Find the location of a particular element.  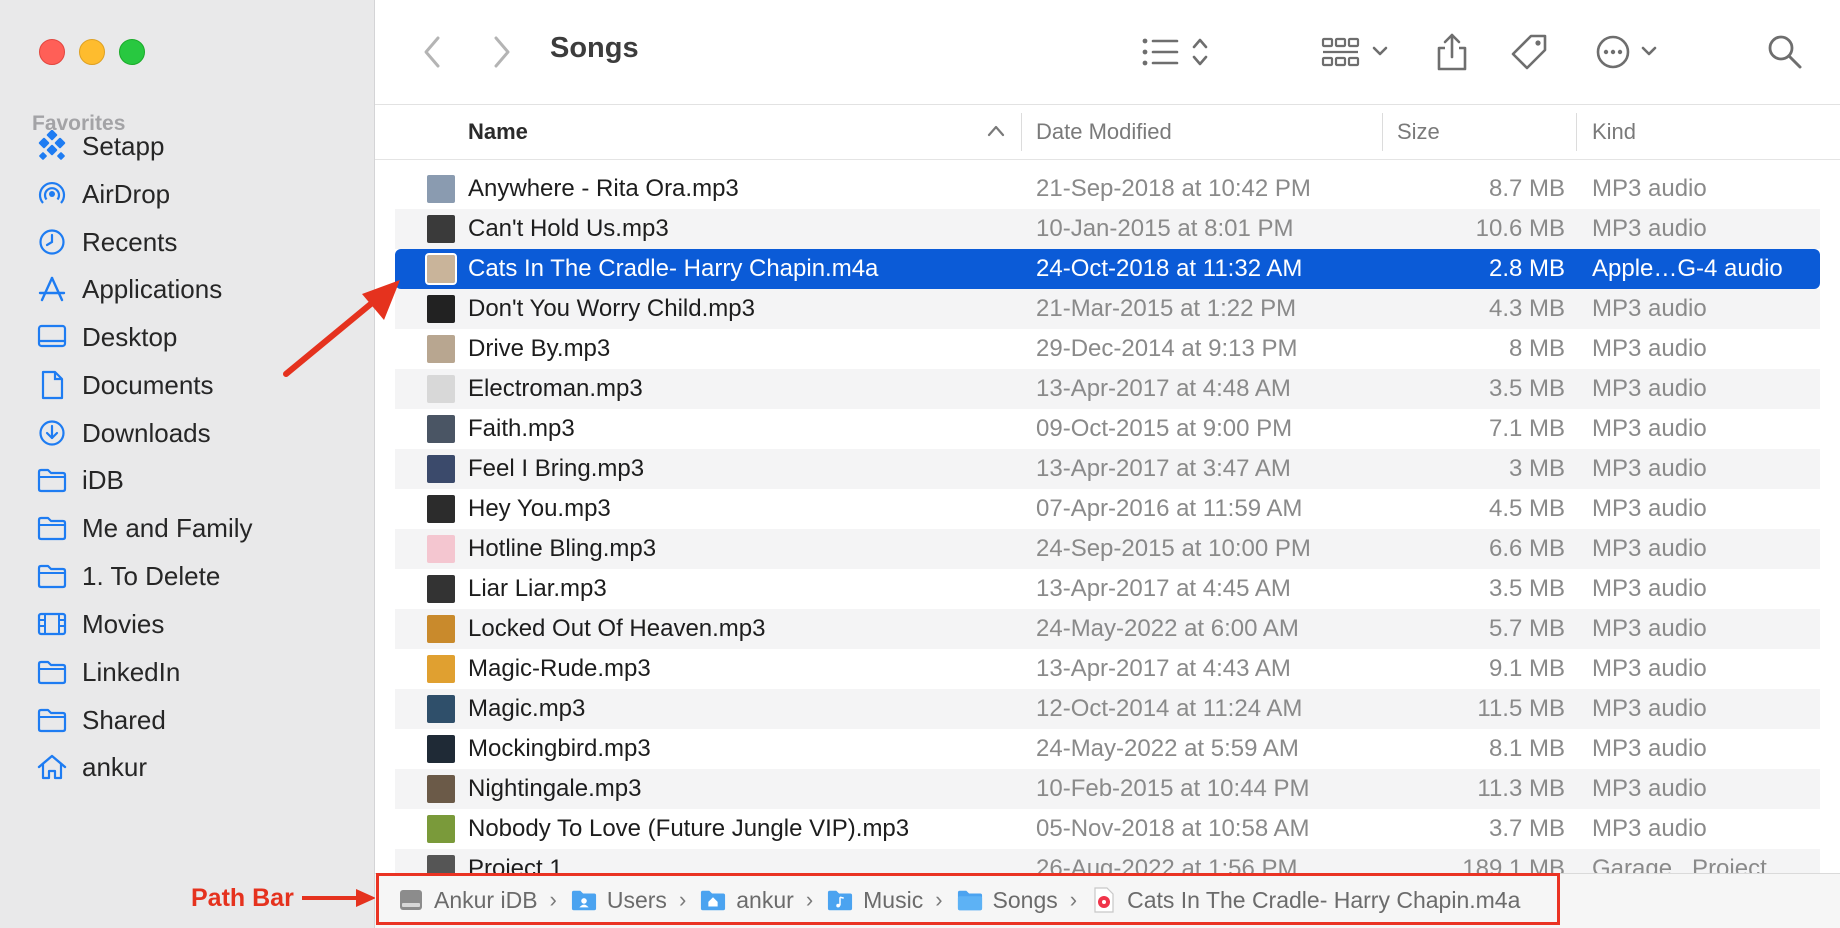

zoom-window-button is located at coordinates (132, 52).